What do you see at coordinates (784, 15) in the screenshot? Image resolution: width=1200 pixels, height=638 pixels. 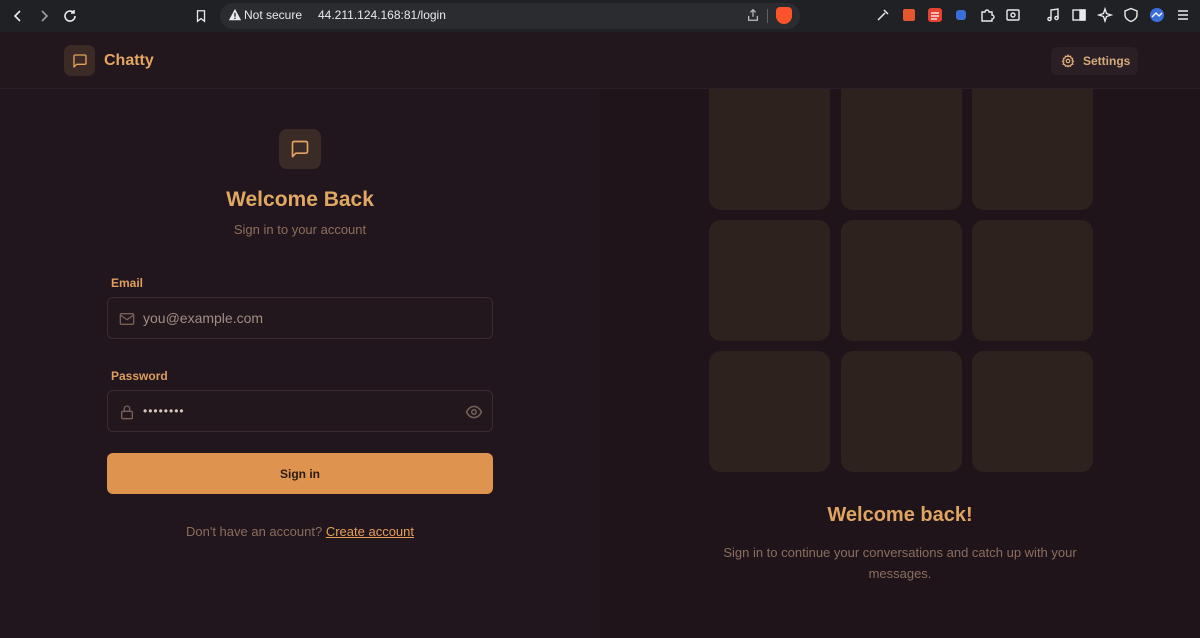 I see `brave-shield-icon` at bounding box center [784, 15].